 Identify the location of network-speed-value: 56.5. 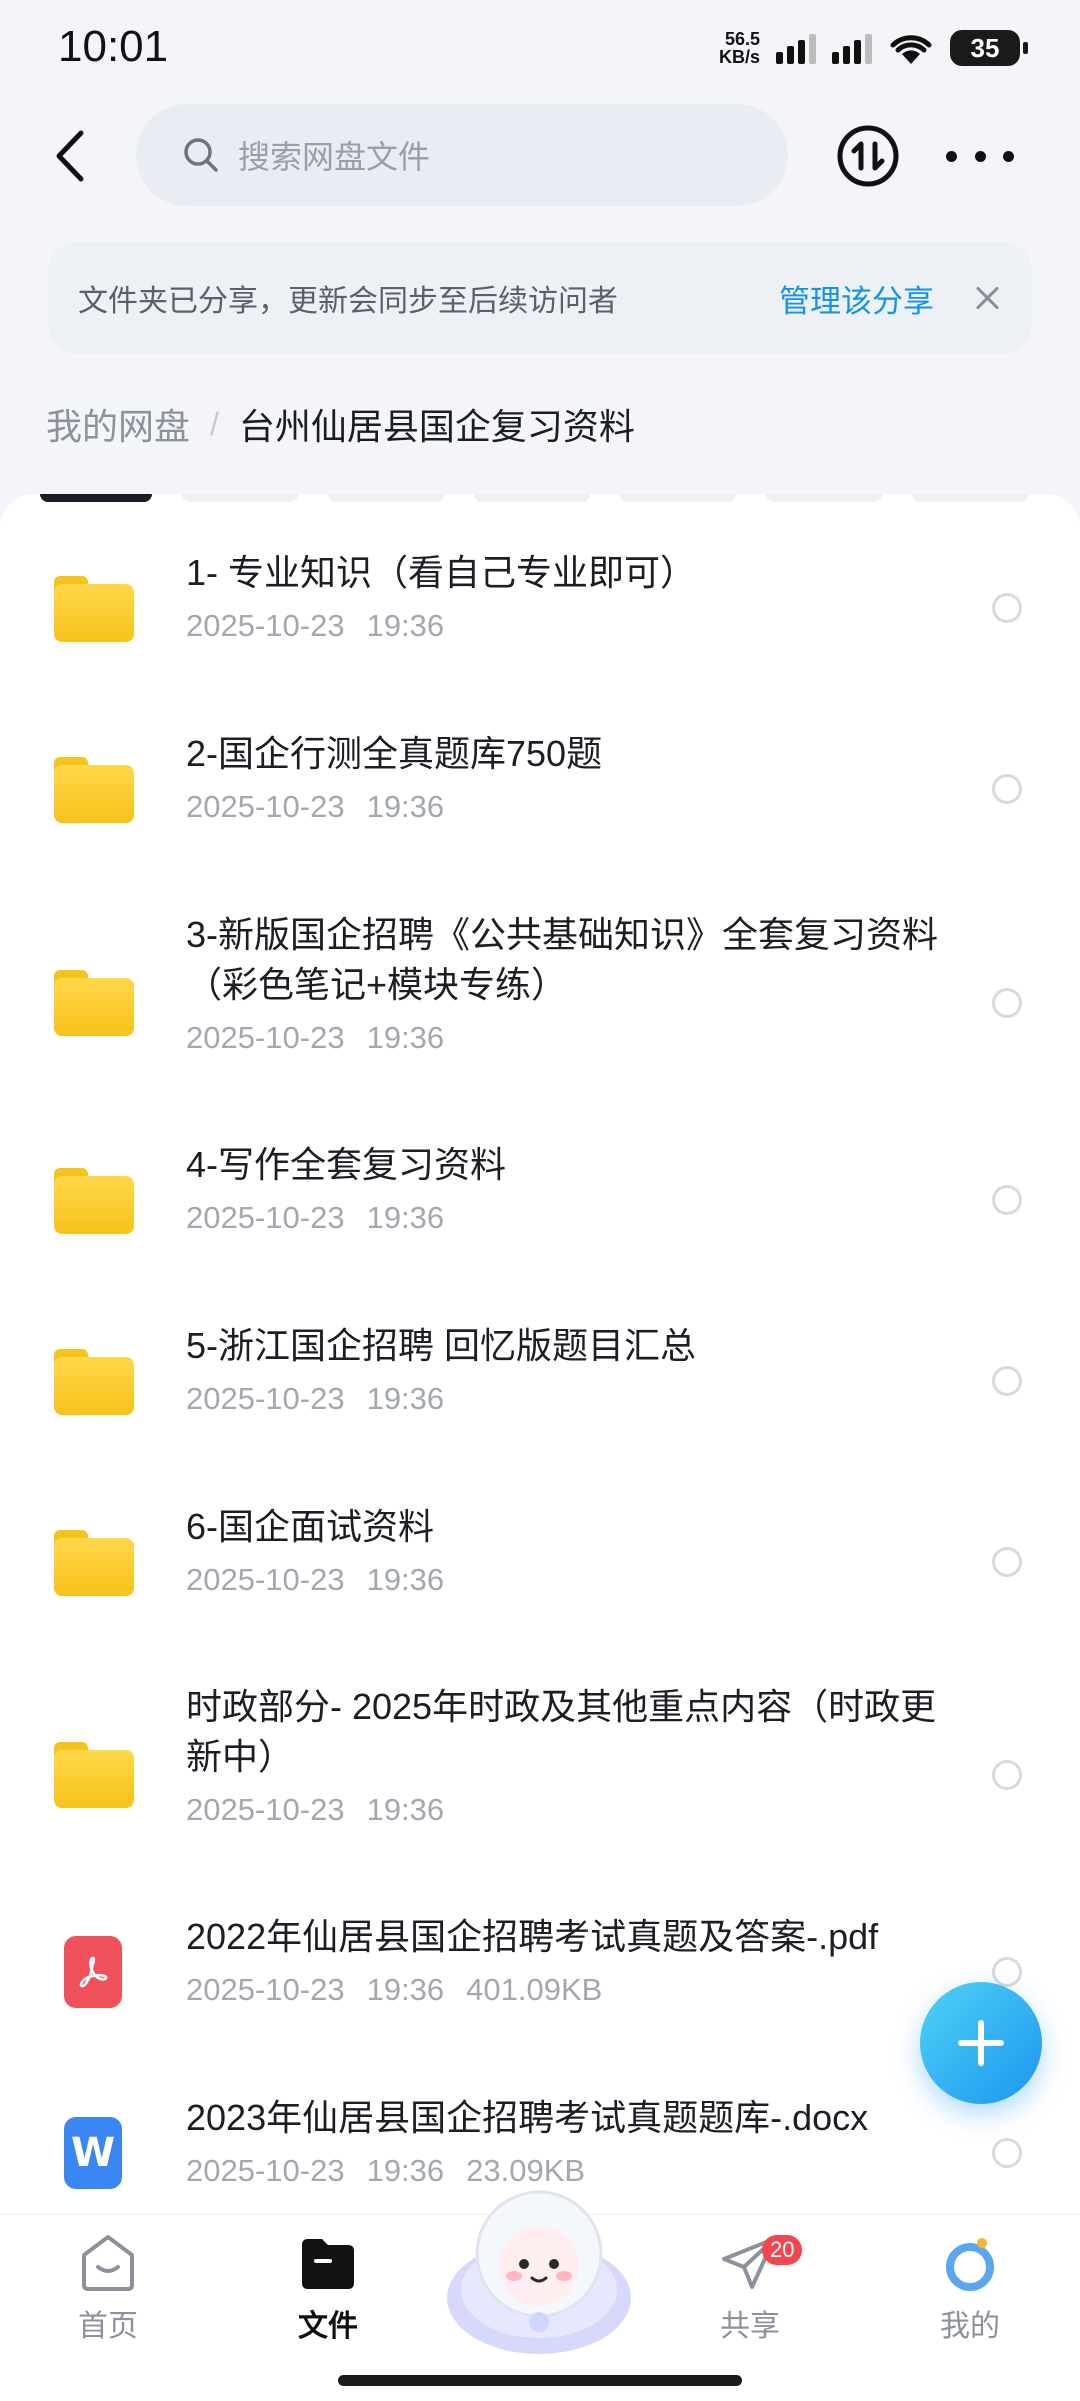
(742, 39).